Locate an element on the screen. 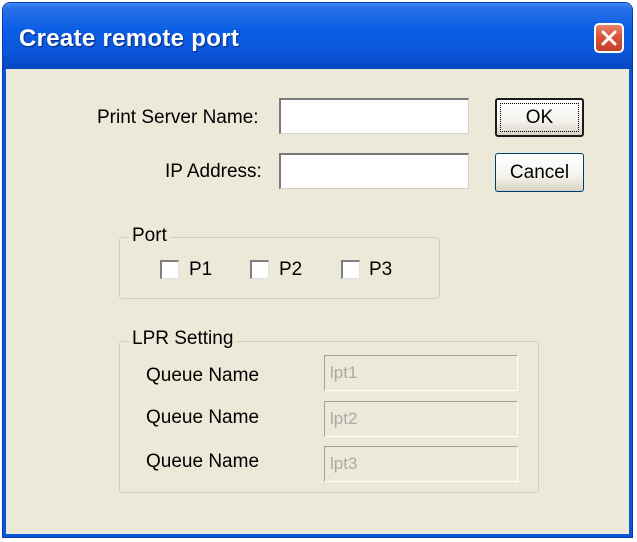 This screenshot has width=637, height=542. p2-checkbox is located at coordinates (259, 269).